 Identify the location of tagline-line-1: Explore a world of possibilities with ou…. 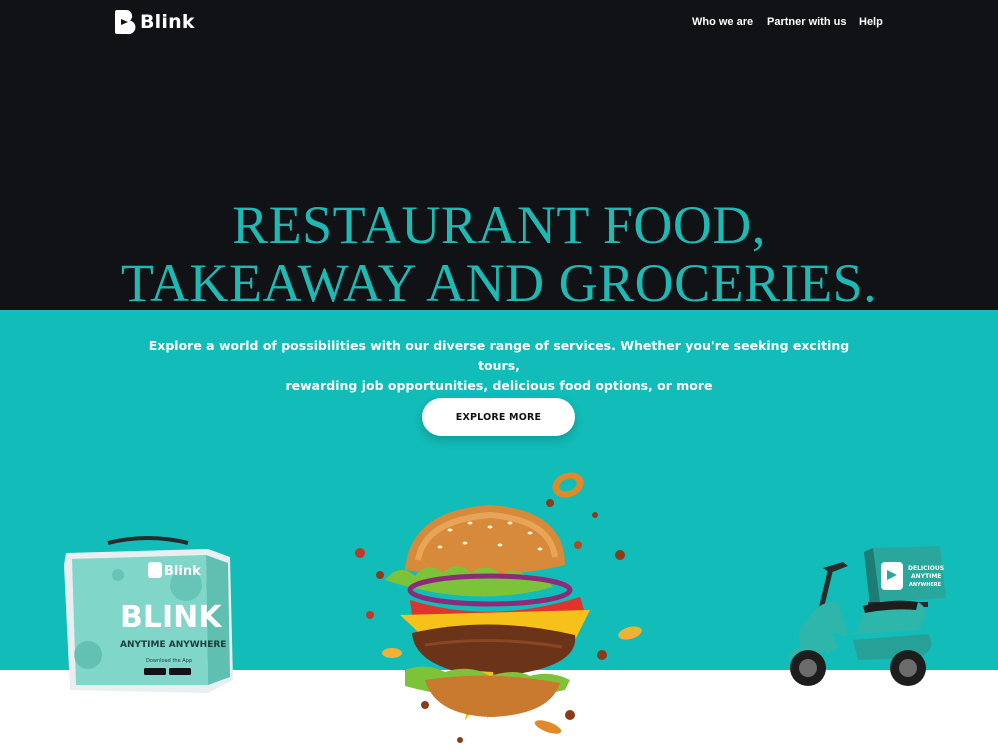
(499, 355).